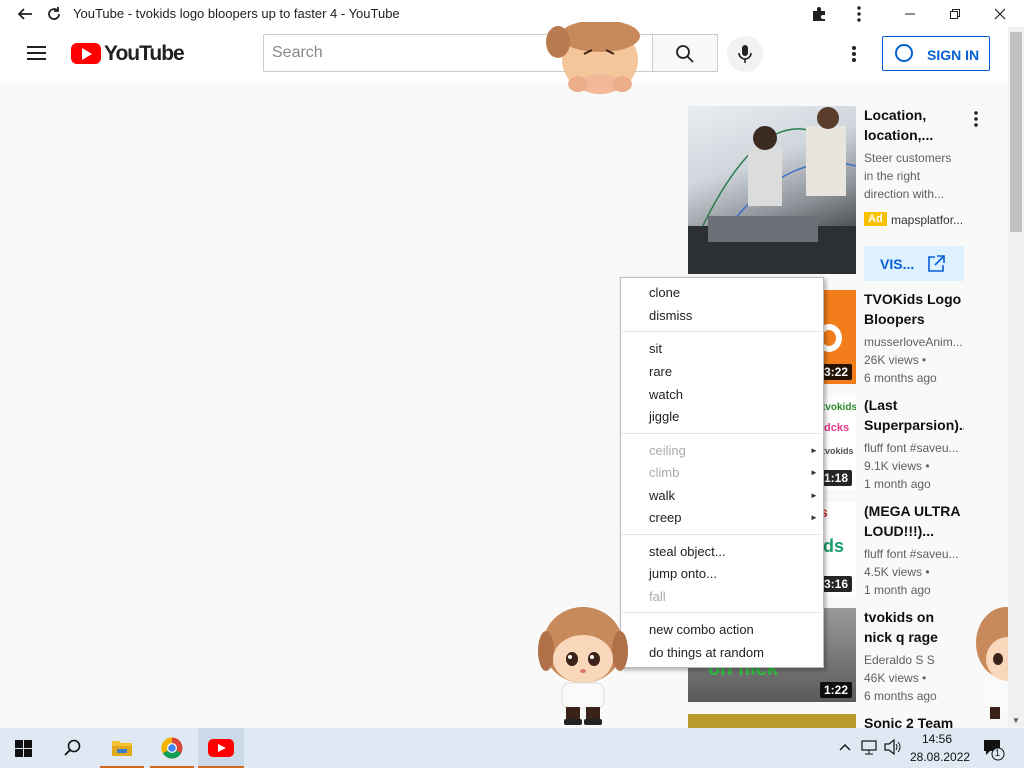 This screenshot has height=768, width=1024. Describe the element at coordinates (914, 627) in the screenshot. I see `video-title: tvokids on nick q rage` at that location.